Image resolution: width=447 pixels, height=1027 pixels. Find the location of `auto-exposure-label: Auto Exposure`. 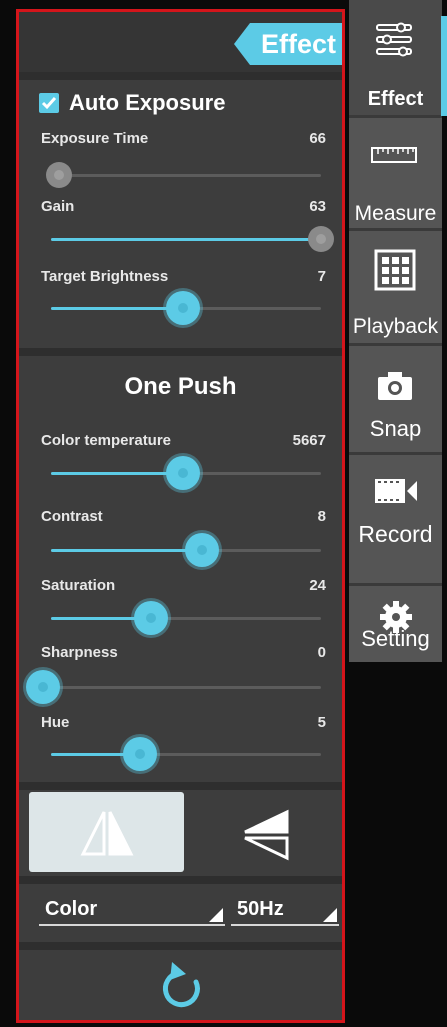

auto-exposure-label: Auto Exposure is located at coordinates (147, 102).